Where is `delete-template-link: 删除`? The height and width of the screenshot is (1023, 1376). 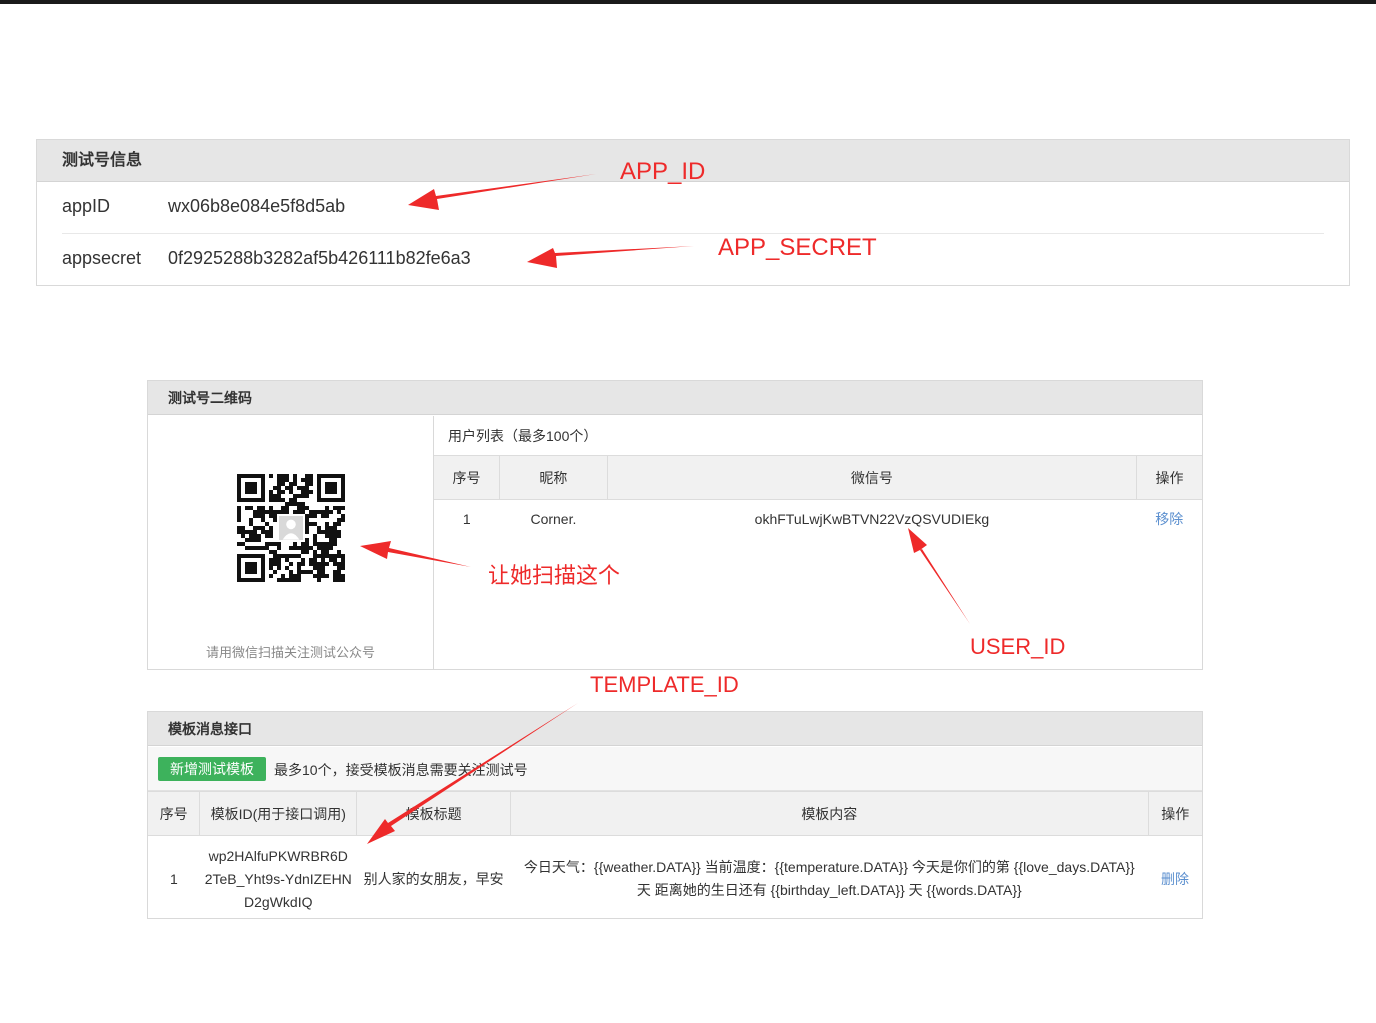
delete-template-link: 删除 is located at coordinates (1175, 879).